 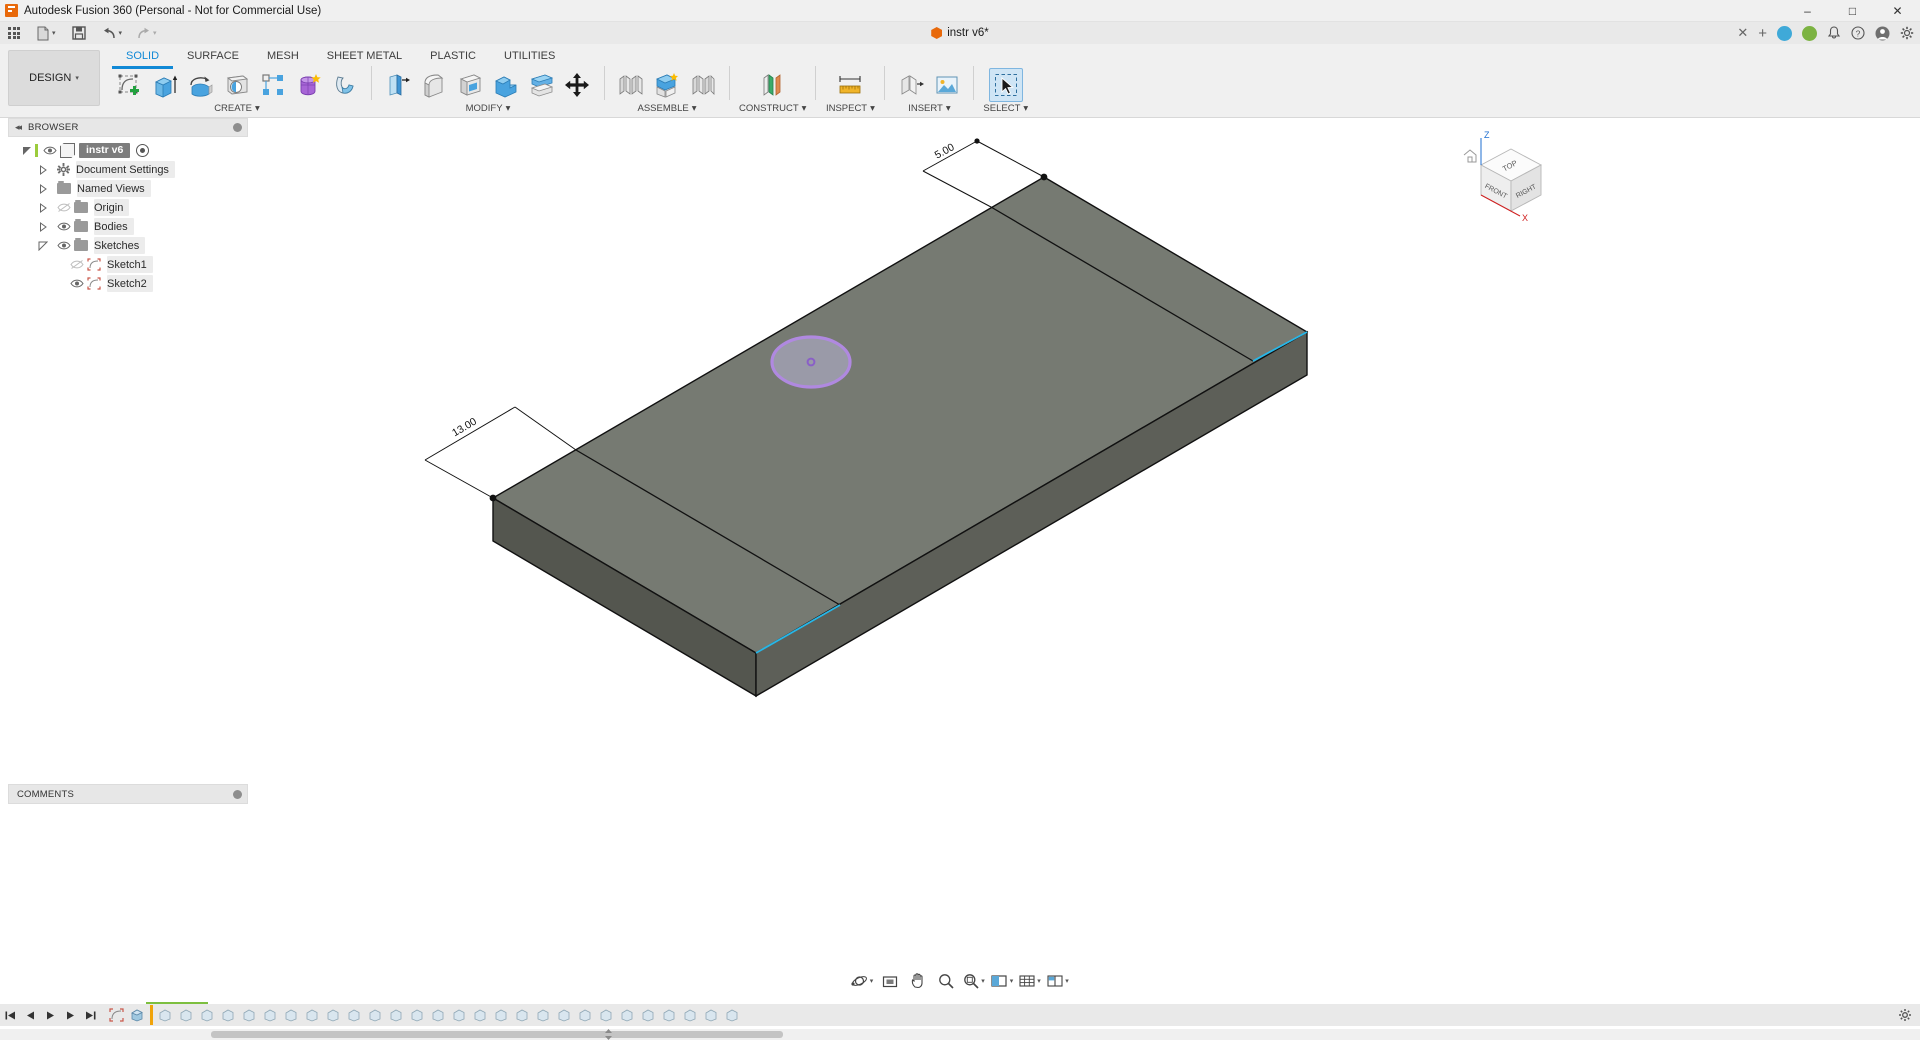 I want to click on minimize-button: –, so click(x=1807, y=11).